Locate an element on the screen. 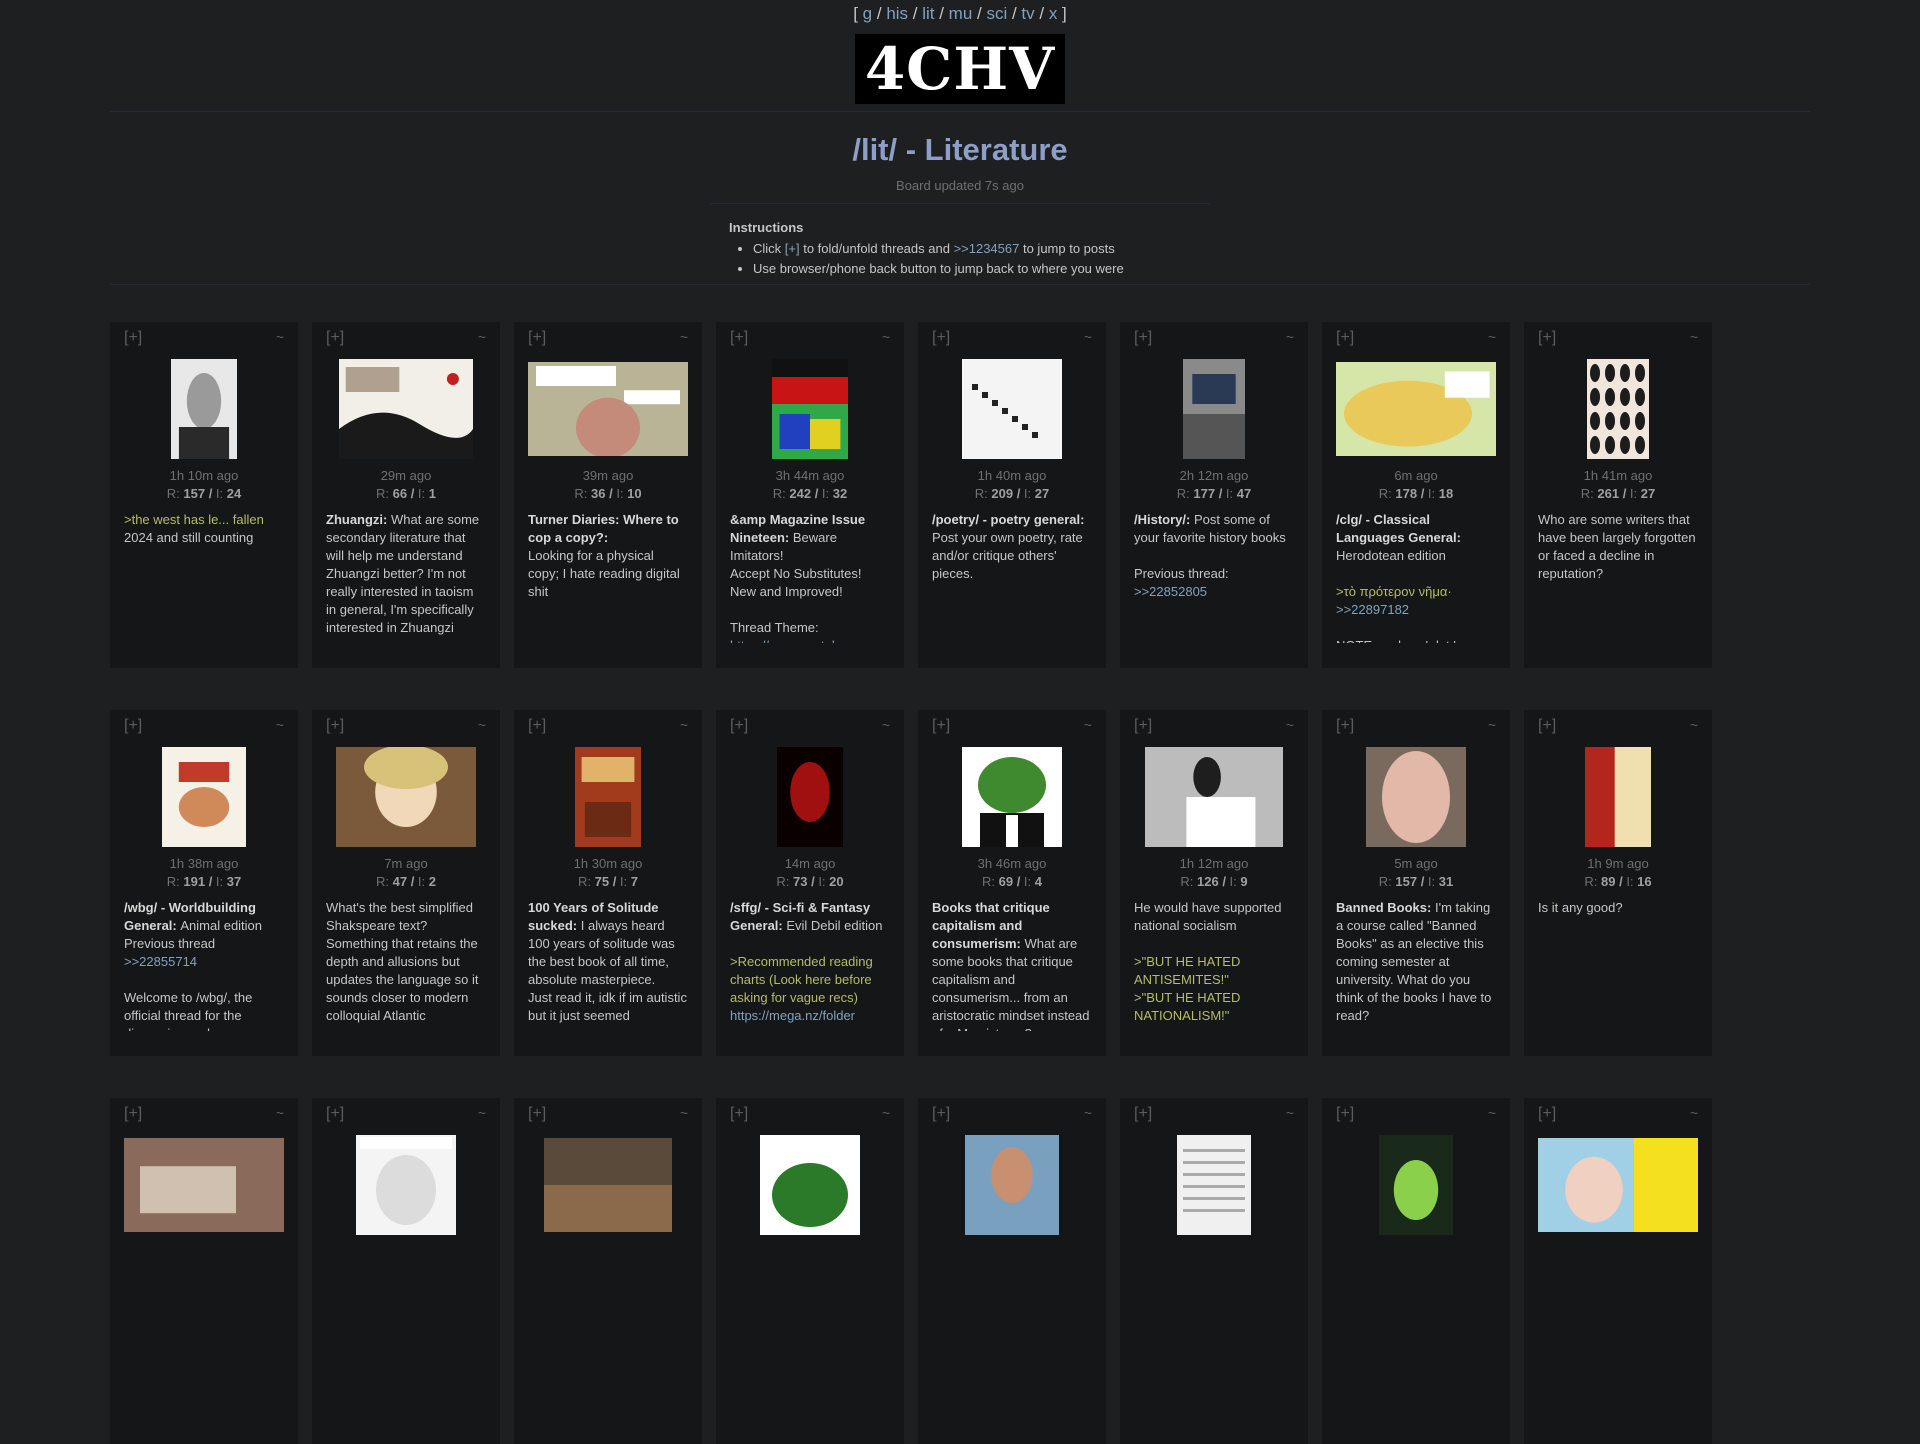 The height and width of the screenshot is (1444, 1920). nav-board-link: g is located at coordinates (867, 13).